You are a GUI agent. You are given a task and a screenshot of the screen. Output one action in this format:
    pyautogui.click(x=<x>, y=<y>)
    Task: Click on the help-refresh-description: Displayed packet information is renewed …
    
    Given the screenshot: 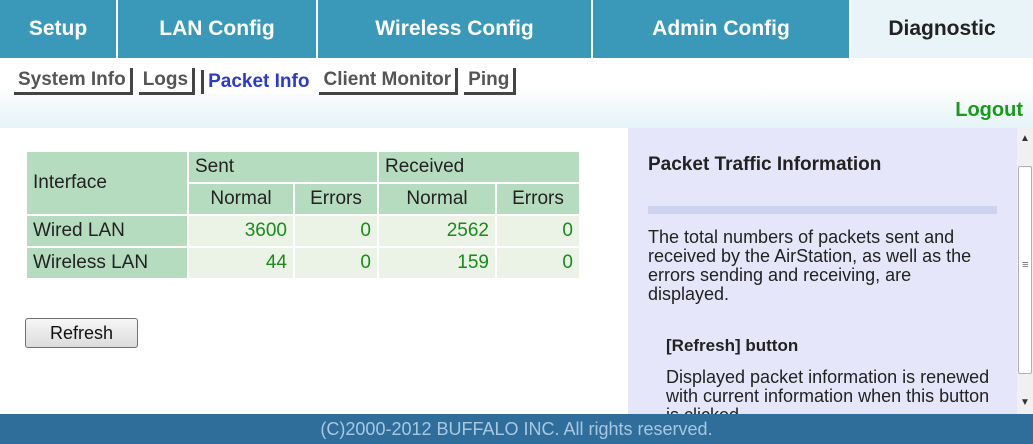 What is the action you would take?
    pyautogui.click(x=828, y=391)
    